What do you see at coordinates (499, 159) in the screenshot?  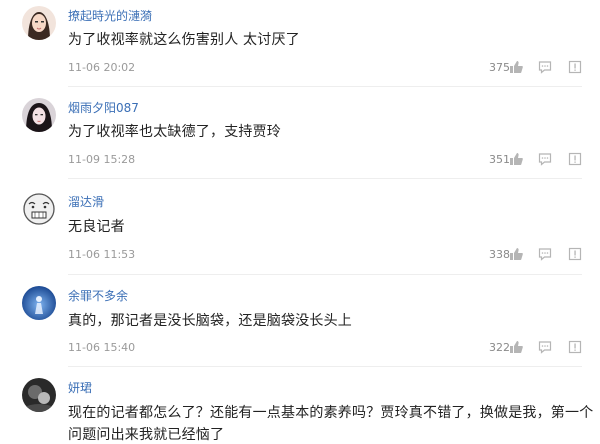 I see `like-count: 351` at bounding box center [499, 159].